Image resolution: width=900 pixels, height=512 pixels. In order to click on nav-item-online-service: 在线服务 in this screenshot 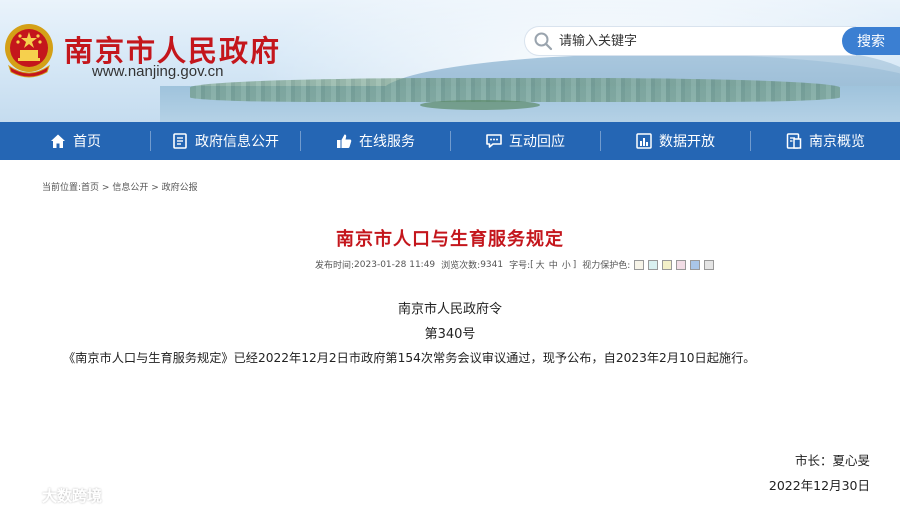, I will do `click(375, 141)`.